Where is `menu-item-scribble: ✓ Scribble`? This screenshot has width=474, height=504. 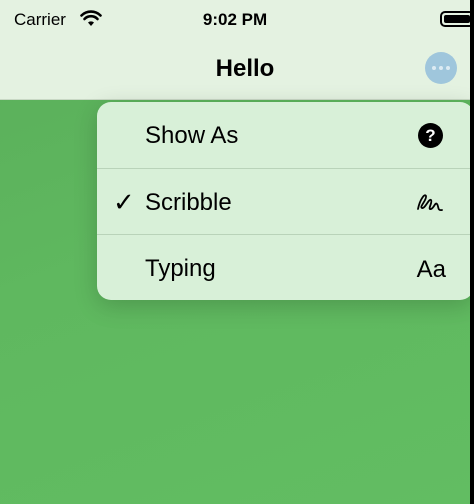
menu-item-scribble: ✓ Scribble is located at coordinates (283, 201).